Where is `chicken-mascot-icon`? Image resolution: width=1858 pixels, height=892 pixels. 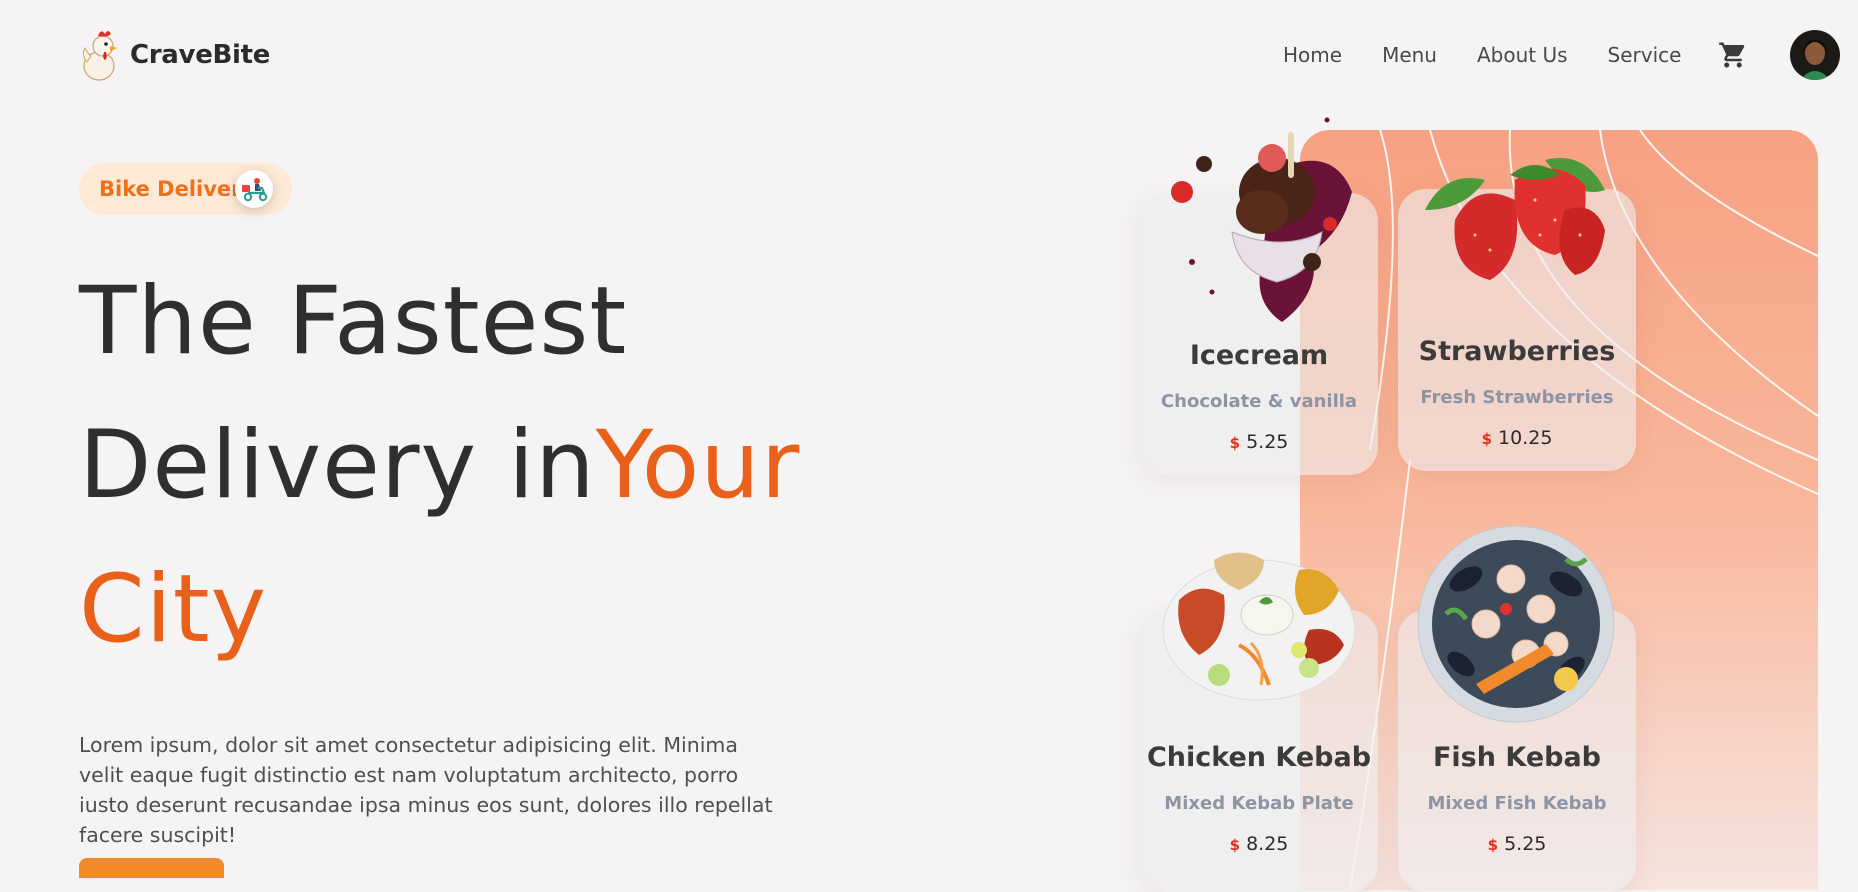
chicken-mascot-icon is located at coordinates (99, 56).